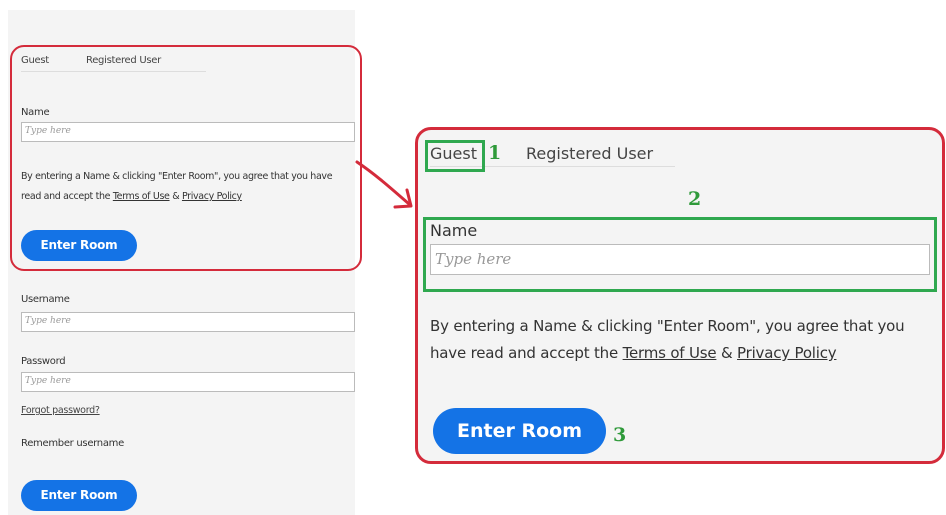 The height and width of the screenshot is (515, 946). What do you see at coordinates (455, 156) in the screenshot?
I see `green-highlight-guest-tab` at bounding box center [455, 156].